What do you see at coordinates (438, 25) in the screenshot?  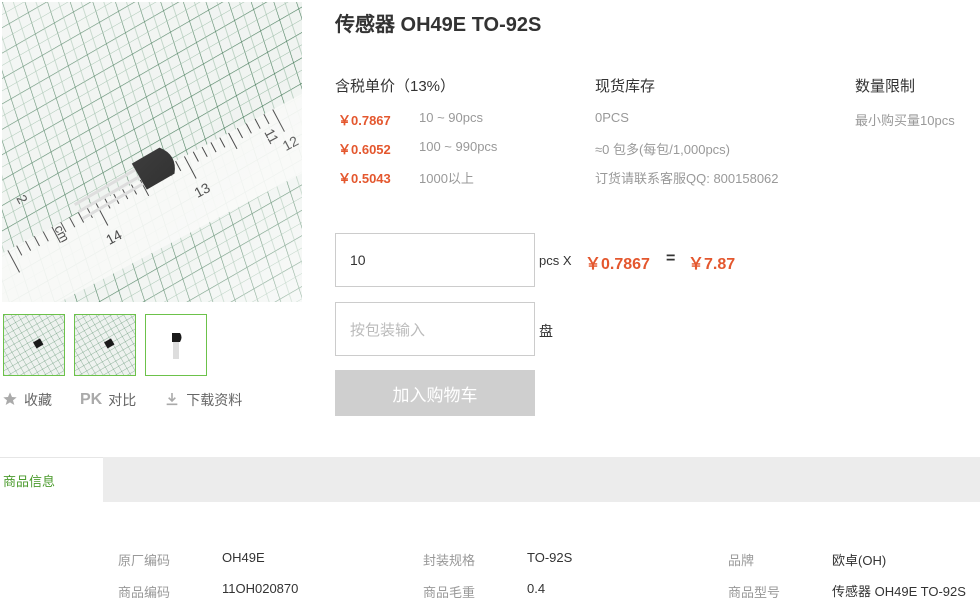 I see `product-title: 传感器 OH49E TO-92S` at bounding box center [438, 25].